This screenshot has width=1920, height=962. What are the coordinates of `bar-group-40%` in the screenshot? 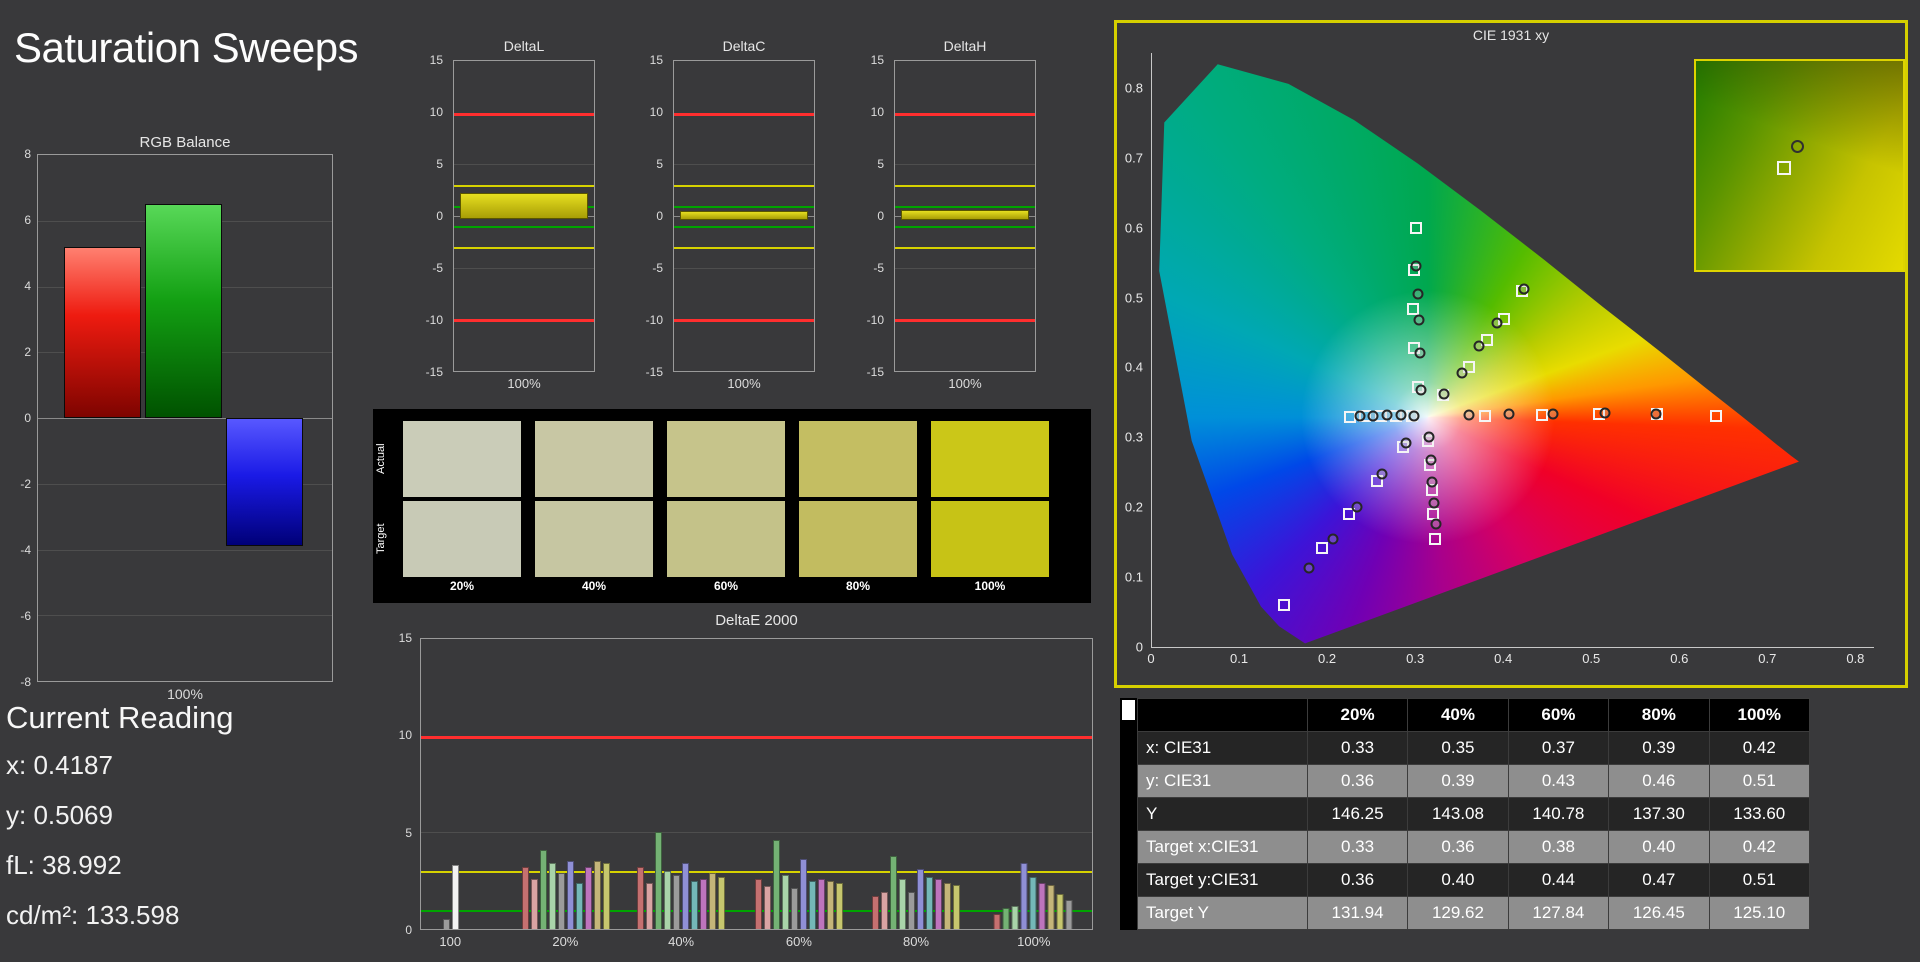 It's located at (681, 784).